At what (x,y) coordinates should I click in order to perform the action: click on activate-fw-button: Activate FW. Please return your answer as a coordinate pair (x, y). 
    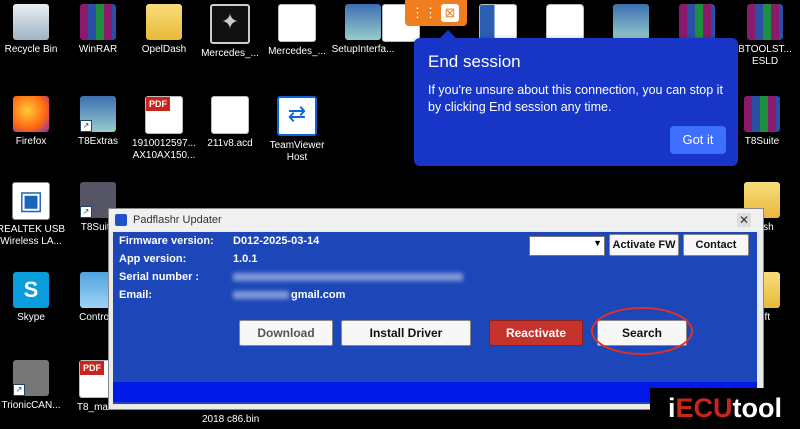
    Looking at the image, I should click on (644, 245).